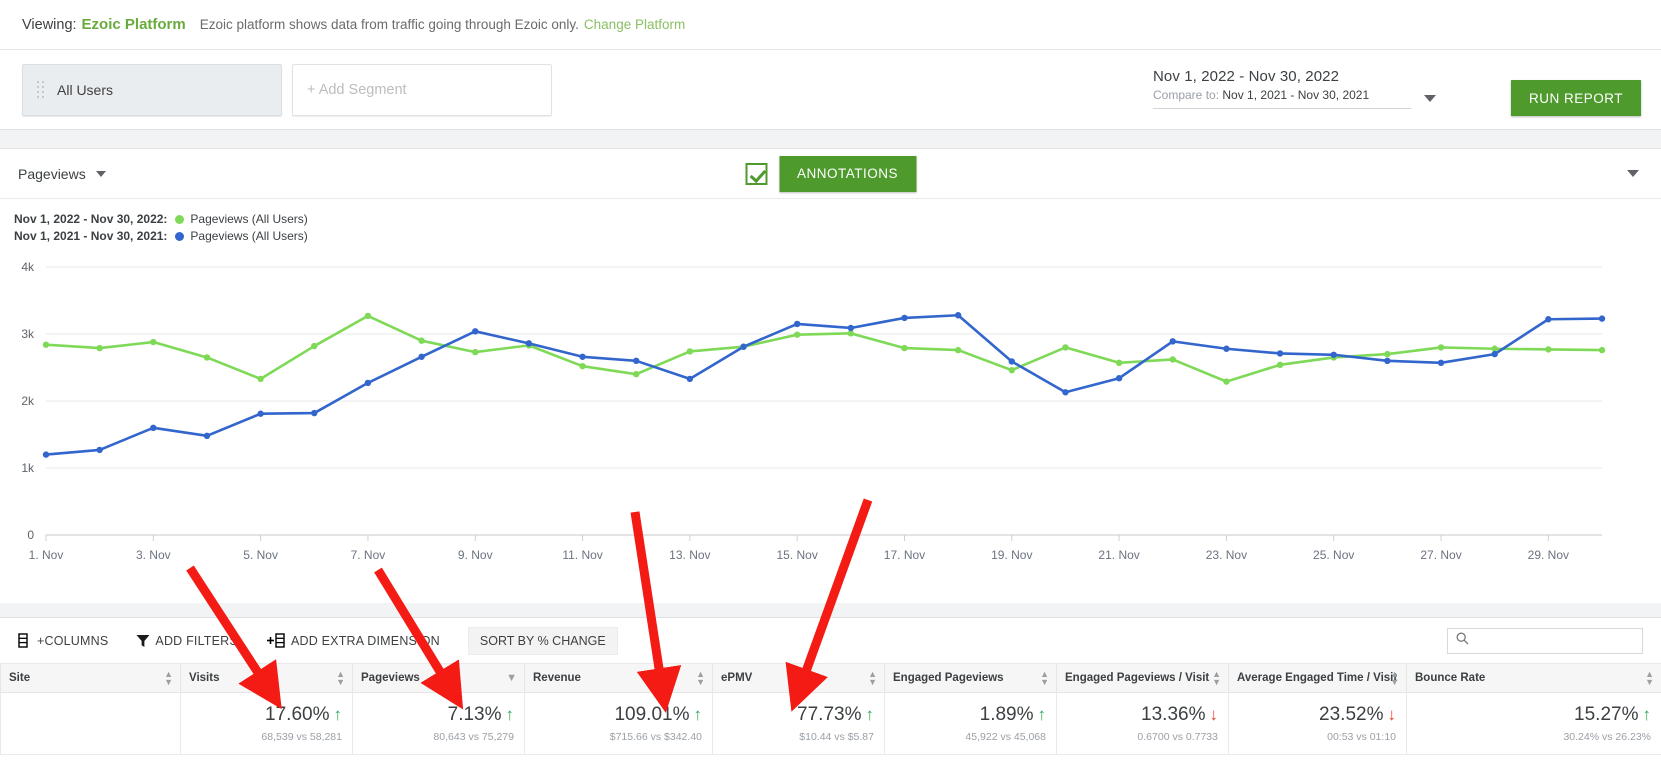 This screenshot has height=777, width=1661. Describe the element at coordinates (1142, 678) in the screenshot. I see `column-header-engaged-pageviews-per-visit: Engaged Pageviews / Visit ▲ ▼` at that location.